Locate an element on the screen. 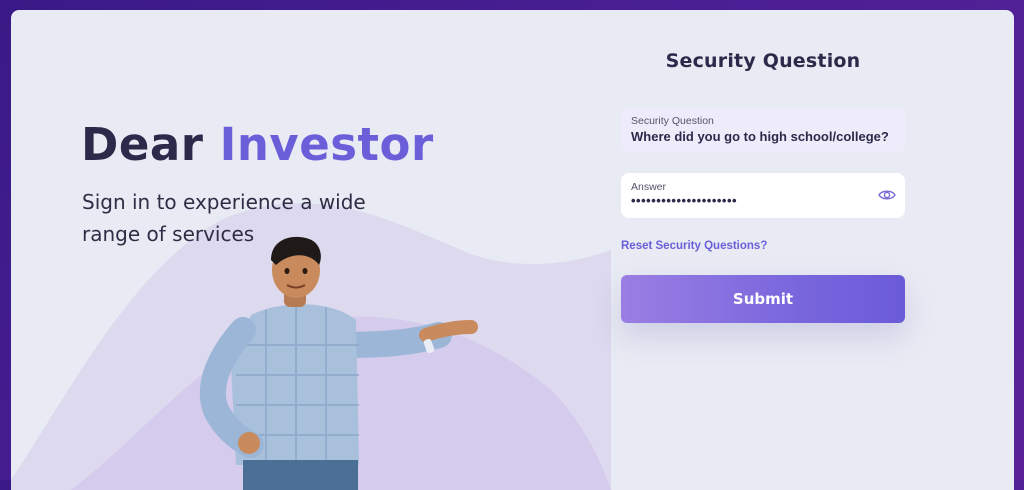  answer-field: Answer ••••••••••••••••••••• is located at coordinates (763, 195).